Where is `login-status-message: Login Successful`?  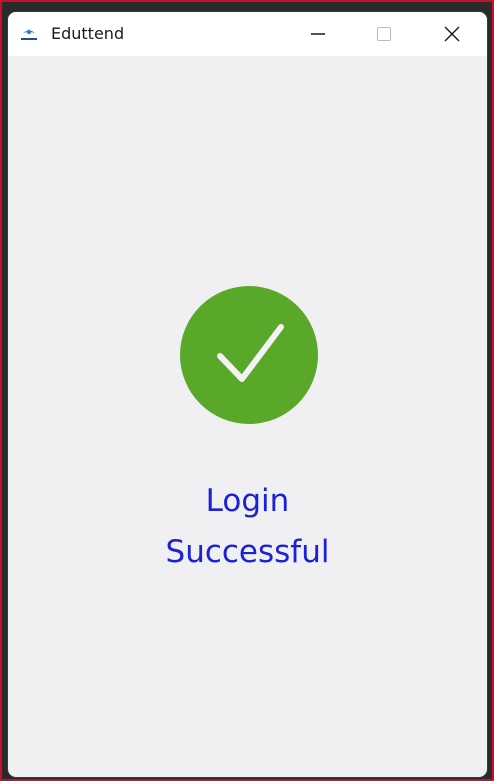
login-status-message: Login Successful is located at coordinates (247, 527).